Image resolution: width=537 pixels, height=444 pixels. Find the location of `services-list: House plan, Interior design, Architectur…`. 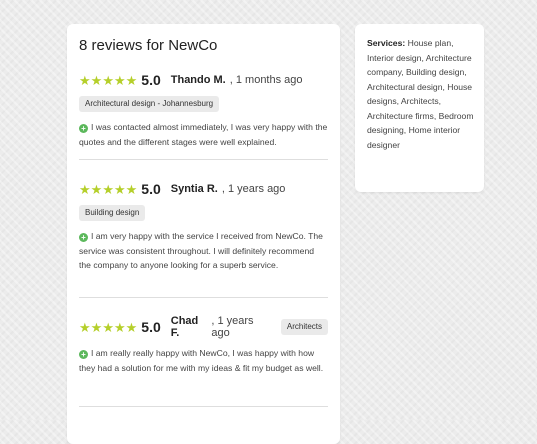

services-list: House plan, Interior design, Architectur… is located at coordinates (420, 94).